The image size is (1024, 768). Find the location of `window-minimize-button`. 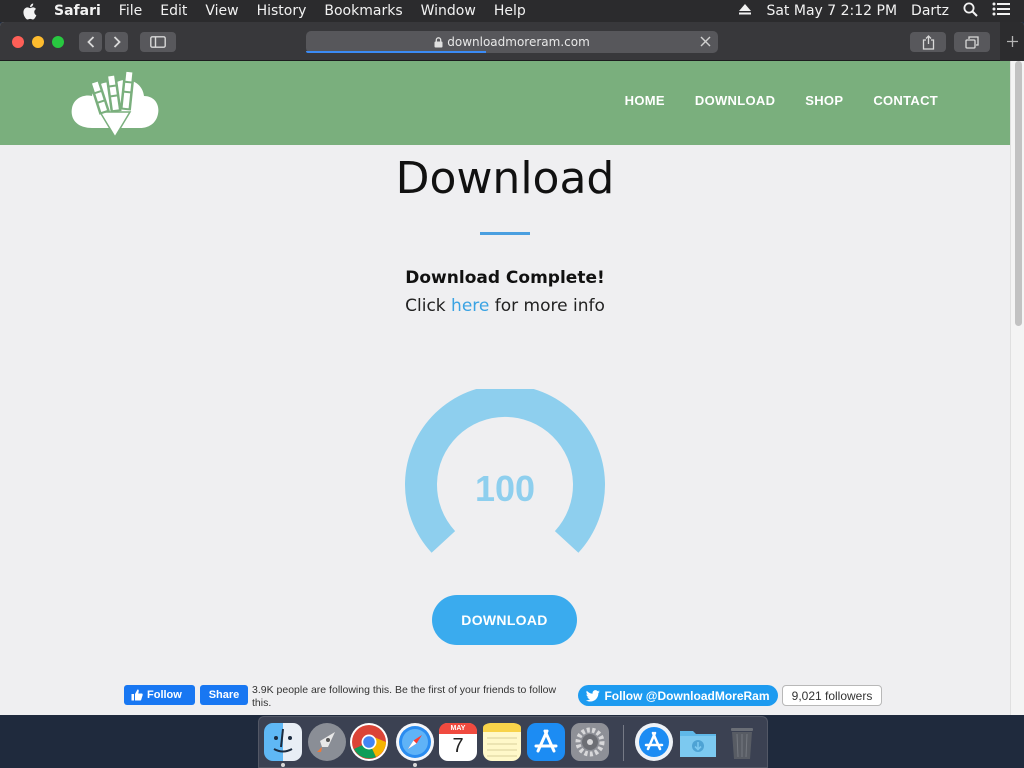

window-minimize-button is located at coordinates (38, 42).